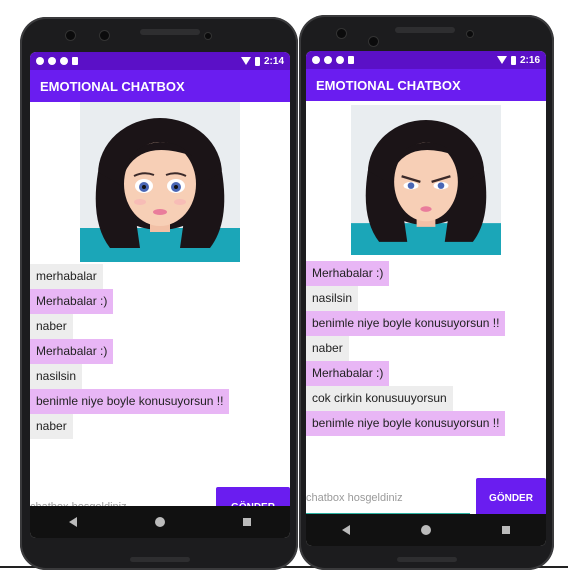 The width and height of the screenshot is (568, 570). I want to click on avatar-image-angry, so click(426, 180).